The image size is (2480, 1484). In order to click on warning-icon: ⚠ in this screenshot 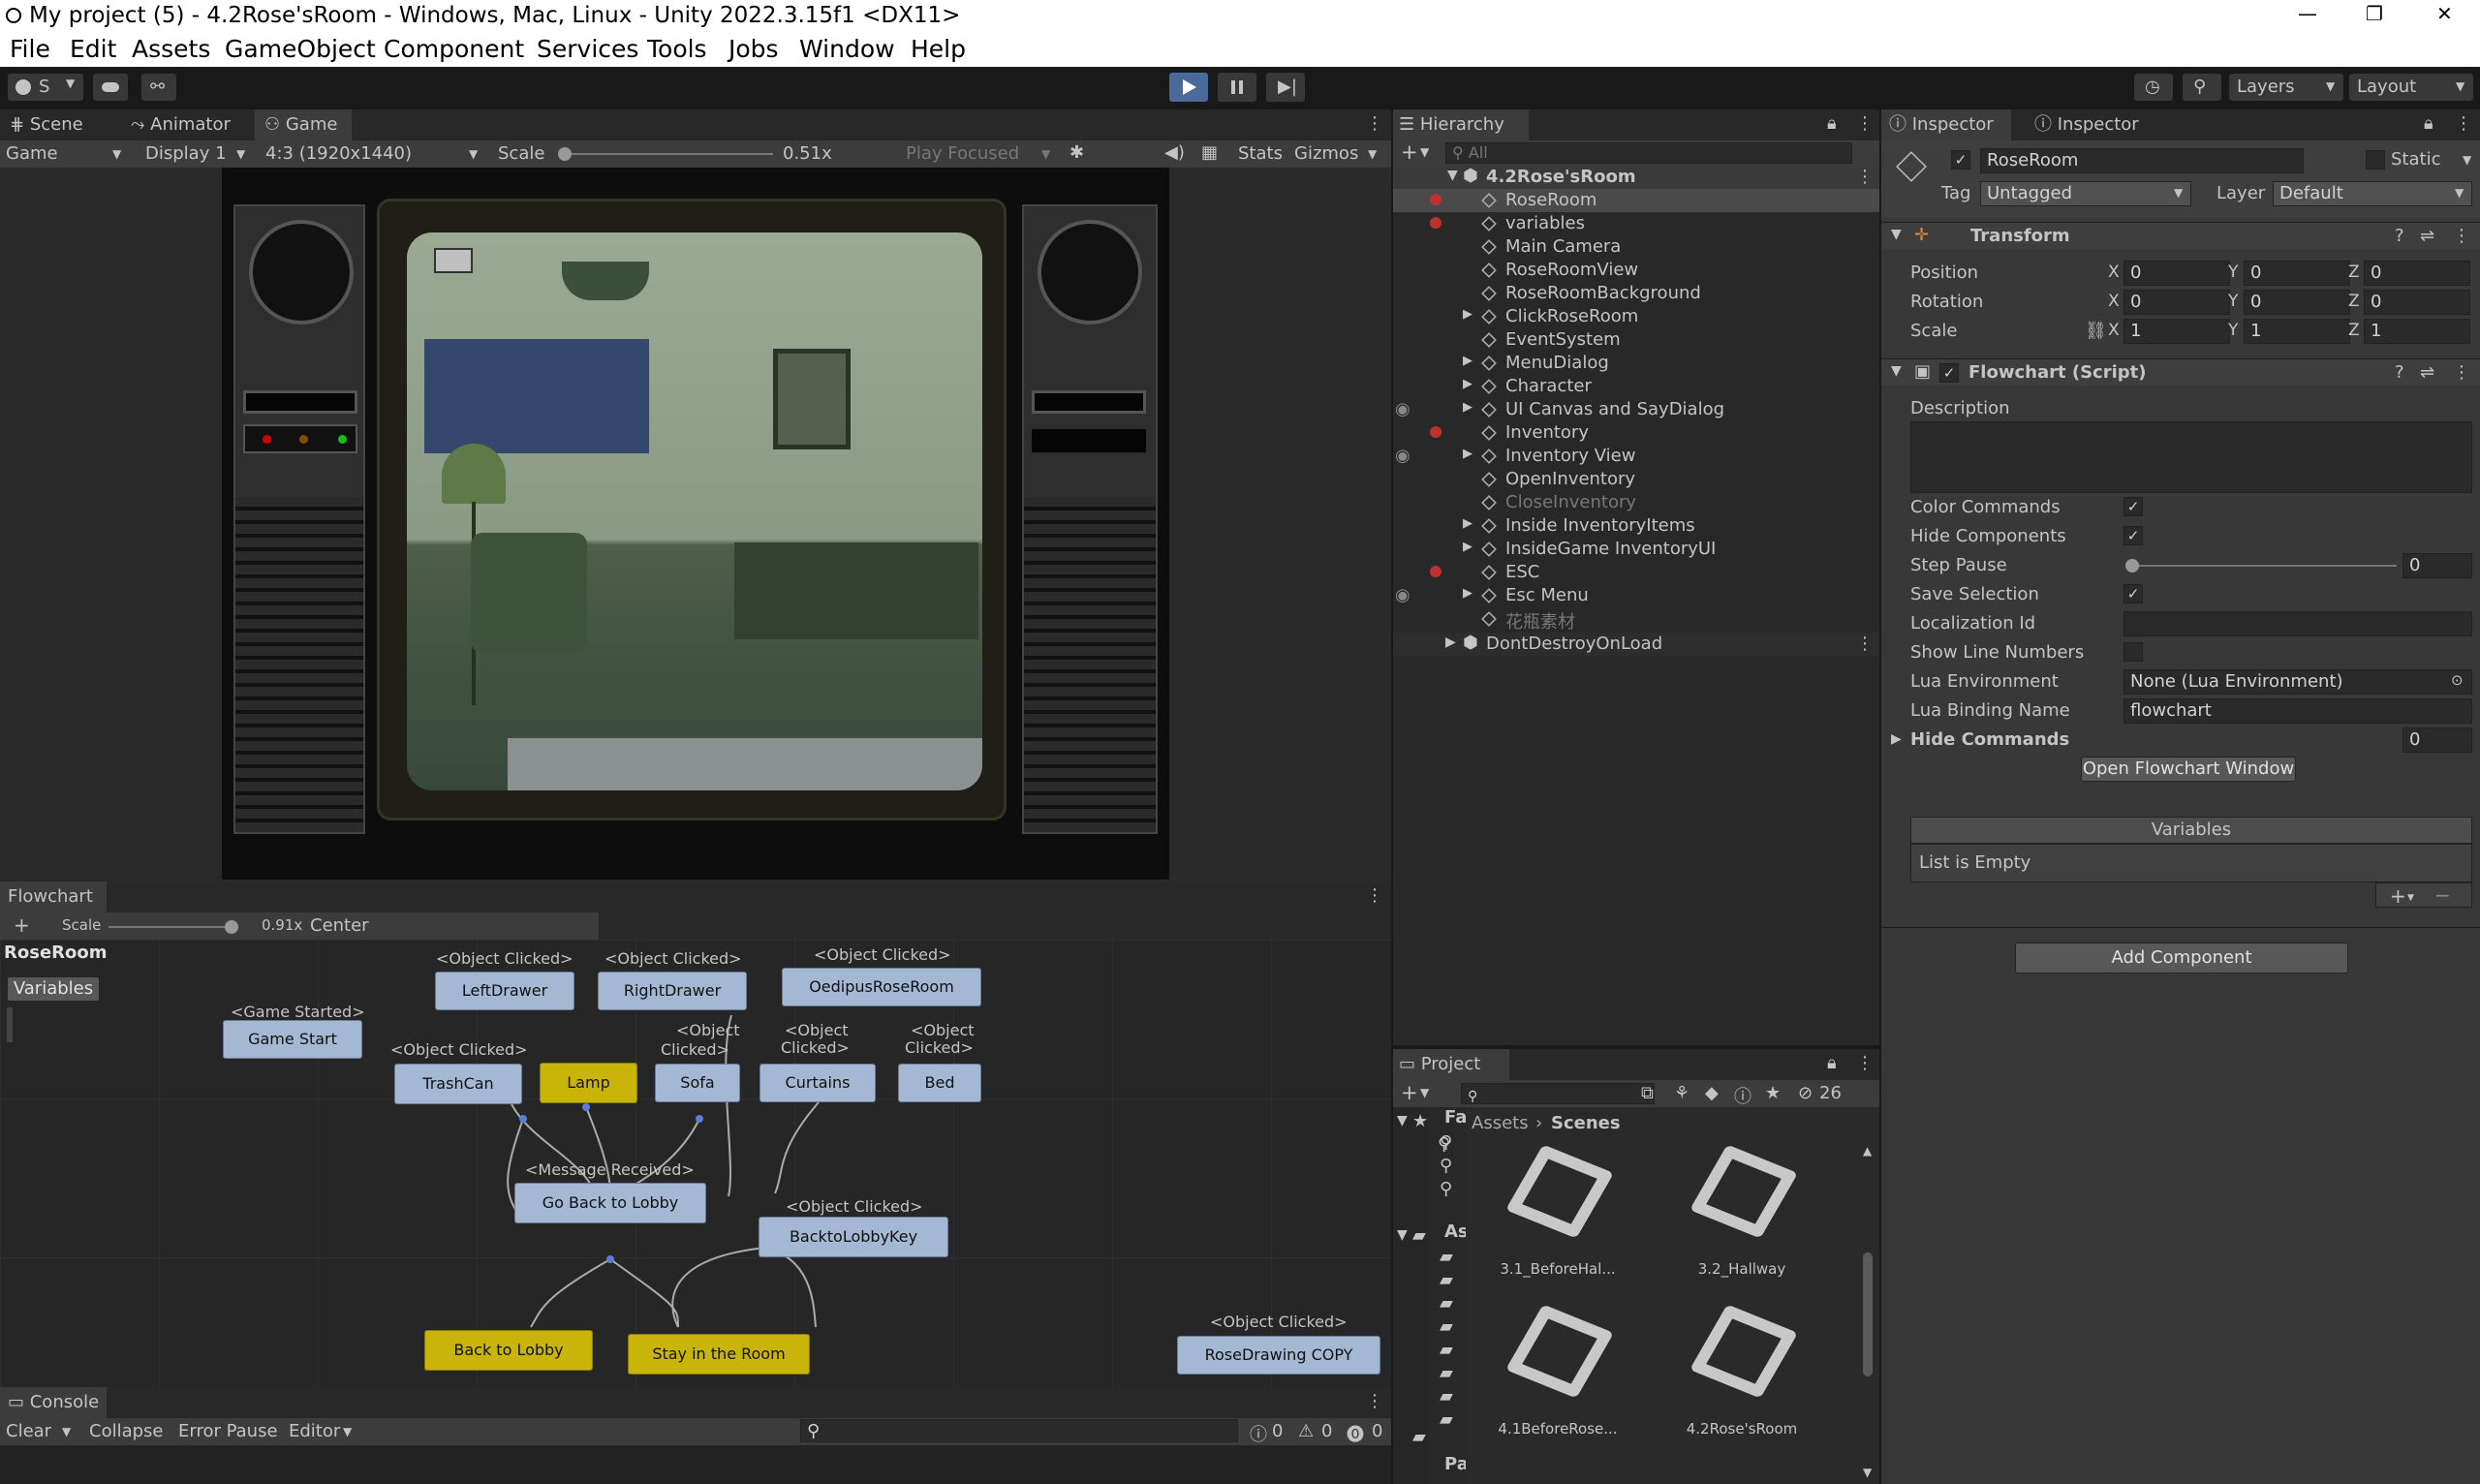, I will do `click(1306, 1431)`.